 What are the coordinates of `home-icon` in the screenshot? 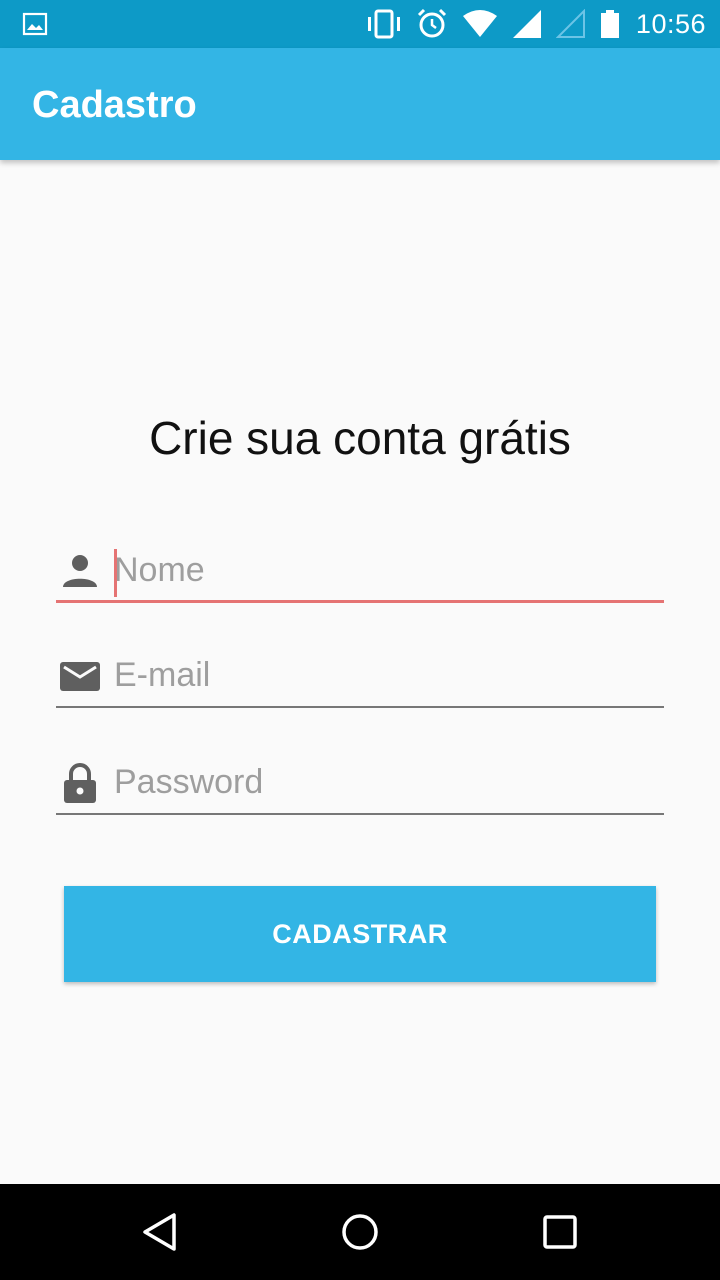 It's located at (360, 1232).